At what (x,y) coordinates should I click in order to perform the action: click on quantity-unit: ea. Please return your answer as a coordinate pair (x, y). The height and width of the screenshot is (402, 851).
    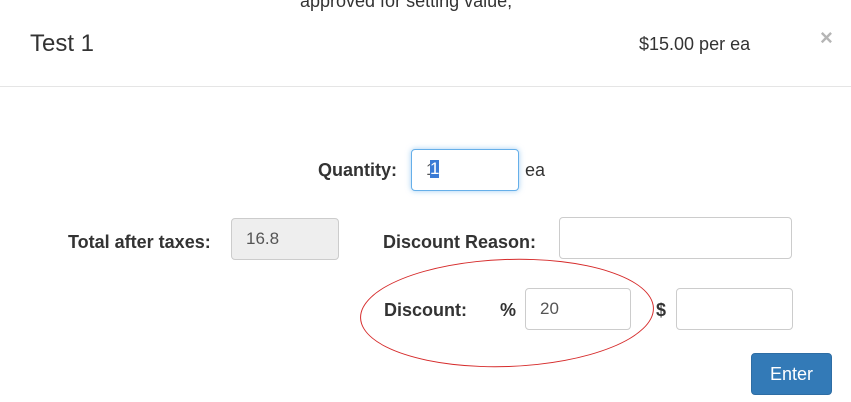
    Looking at the image, I should click on (535, 170).